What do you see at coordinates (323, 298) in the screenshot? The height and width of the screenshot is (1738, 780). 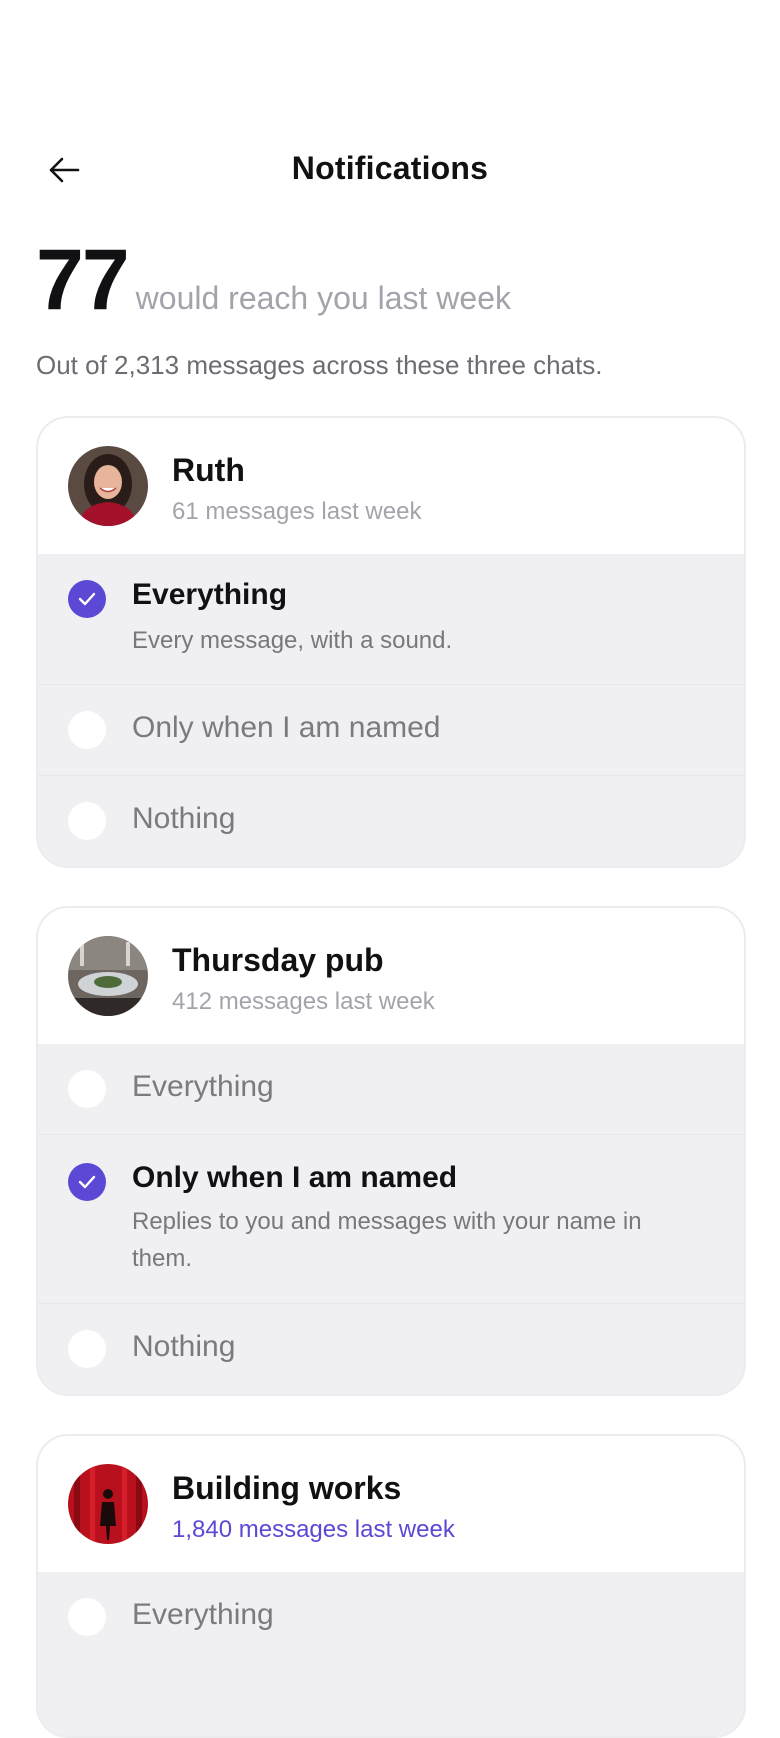 I see `reach-text: would reach you last week` at bounding box center [323, 298].